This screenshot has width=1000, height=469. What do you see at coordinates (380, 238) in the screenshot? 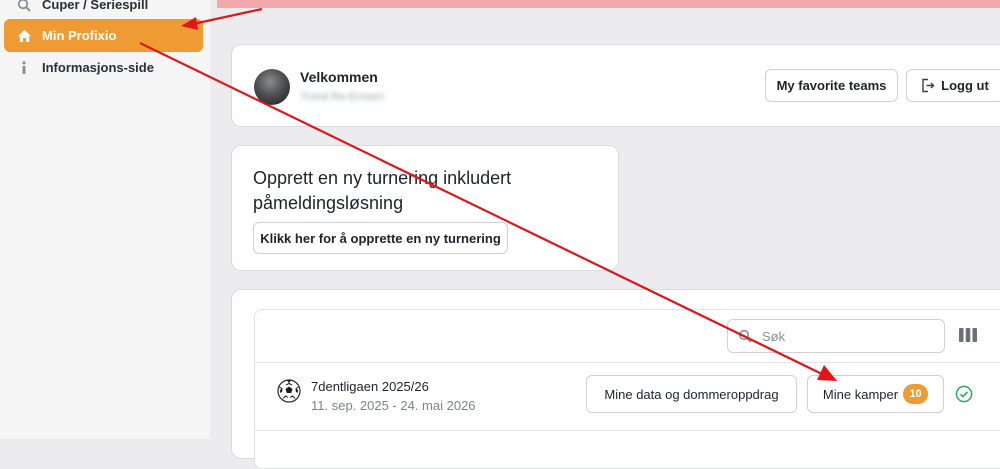
I see `create-tournament-button: Klikk her for å opprette en ny turnering` at bounding box center [380, 238].